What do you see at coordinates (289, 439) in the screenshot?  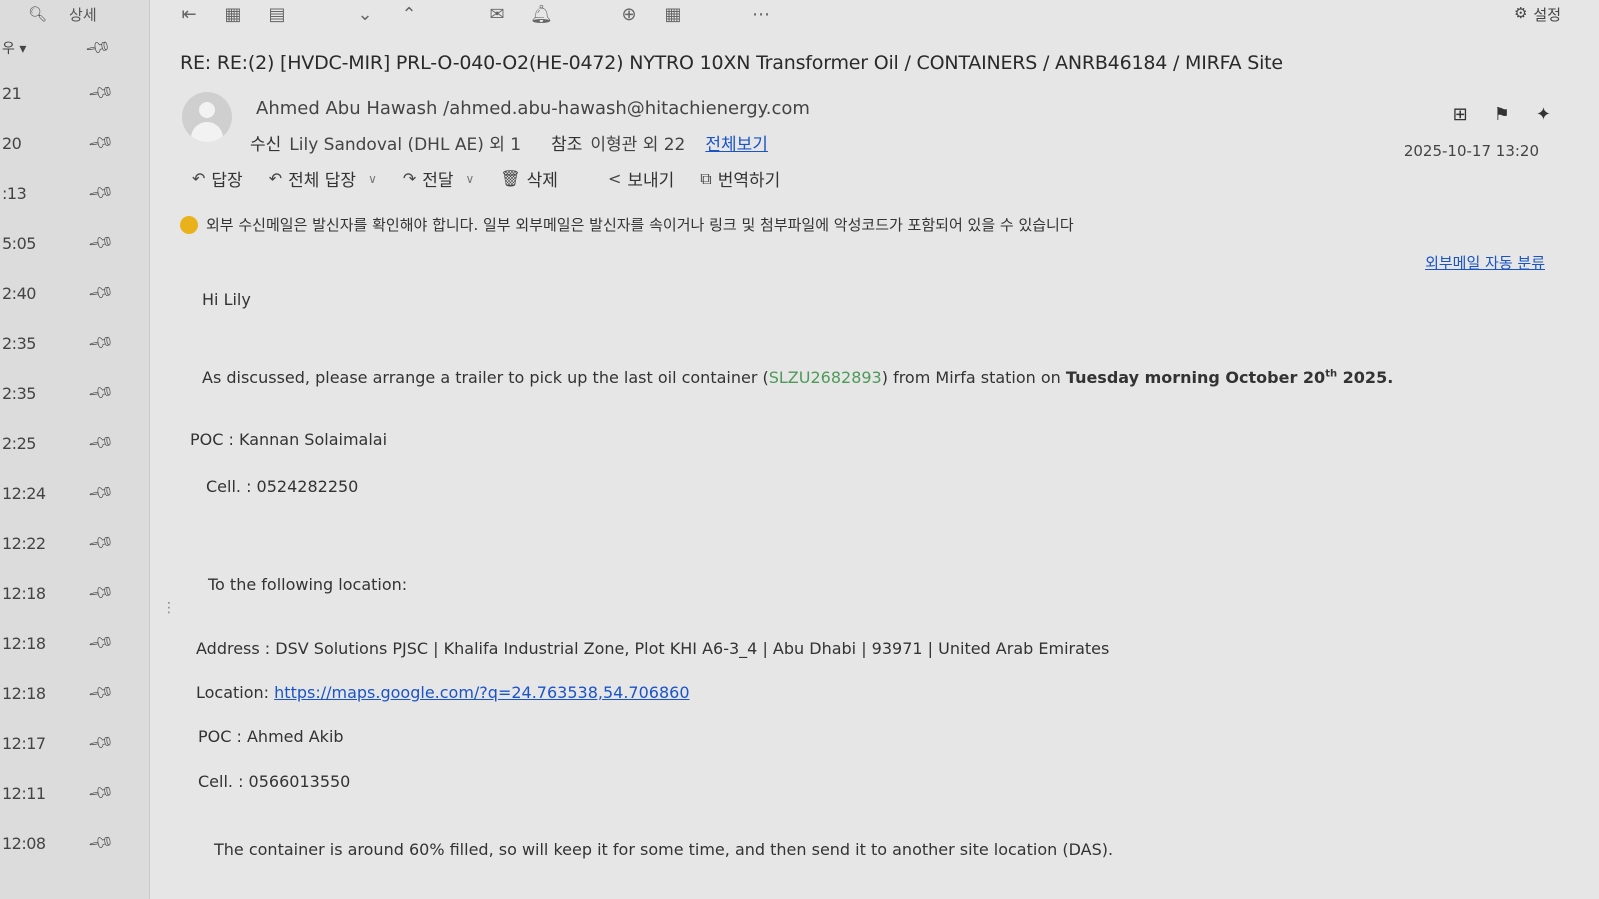 I see `poc-1: POC : Kannan Solaimalai` at bounding box center [289, 439].